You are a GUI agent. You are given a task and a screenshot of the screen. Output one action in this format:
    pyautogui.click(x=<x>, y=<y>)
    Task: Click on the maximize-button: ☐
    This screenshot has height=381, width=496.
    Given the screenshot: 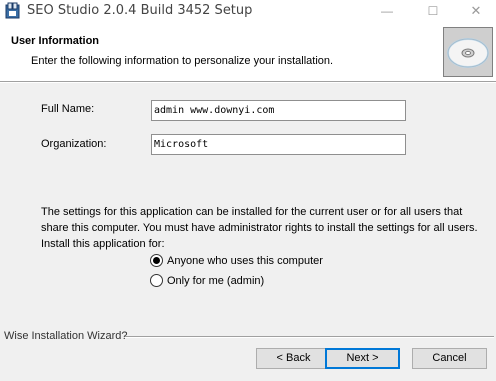 What is the action you would take?
    pyautogui.click(x=433, y=12)
    